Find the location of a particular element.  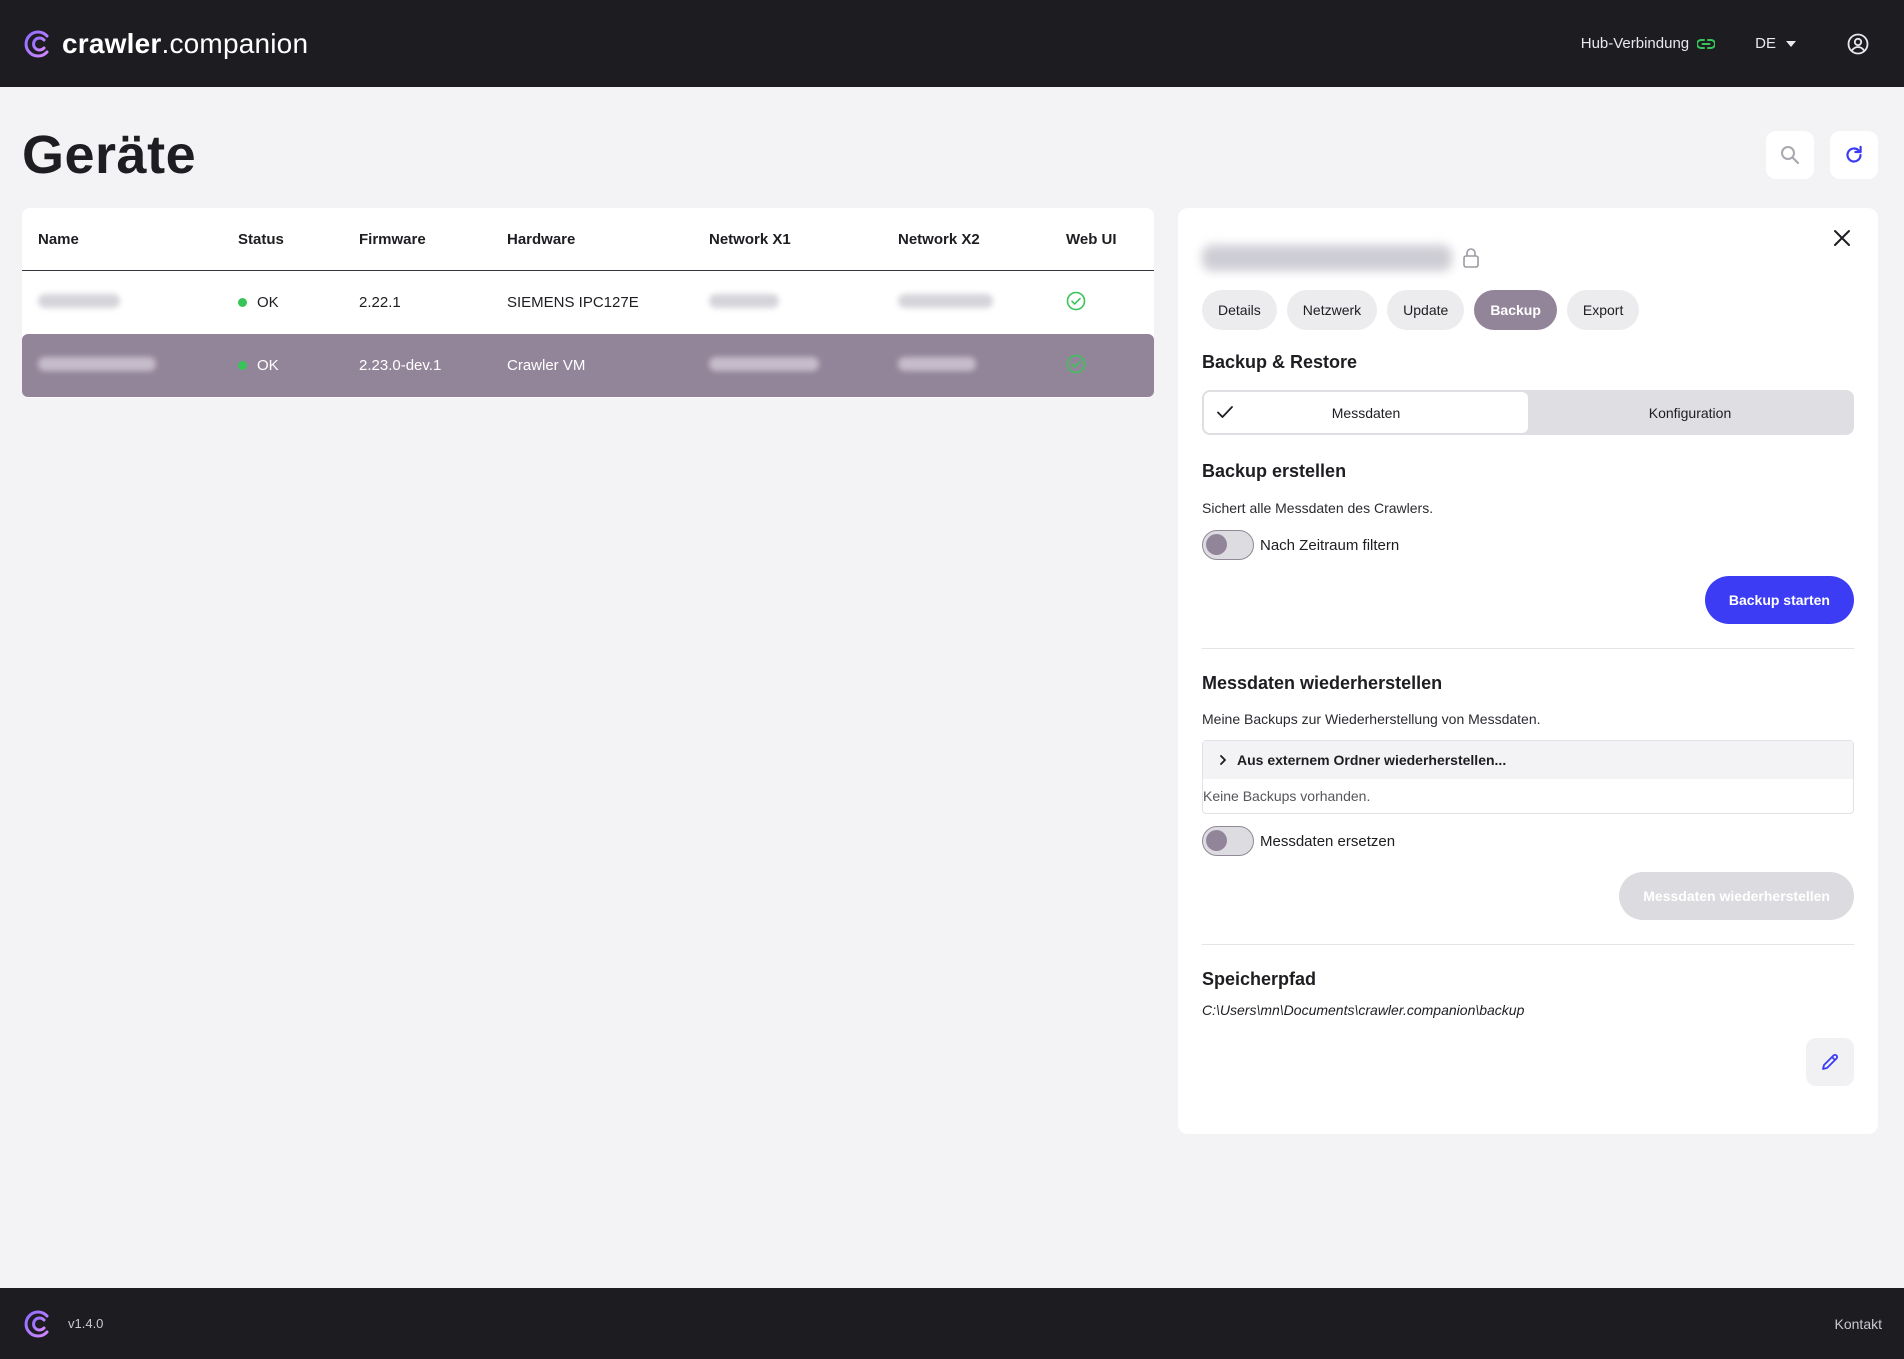

segment-messdaten: Messdaten is located at coordinates (1366, 412).